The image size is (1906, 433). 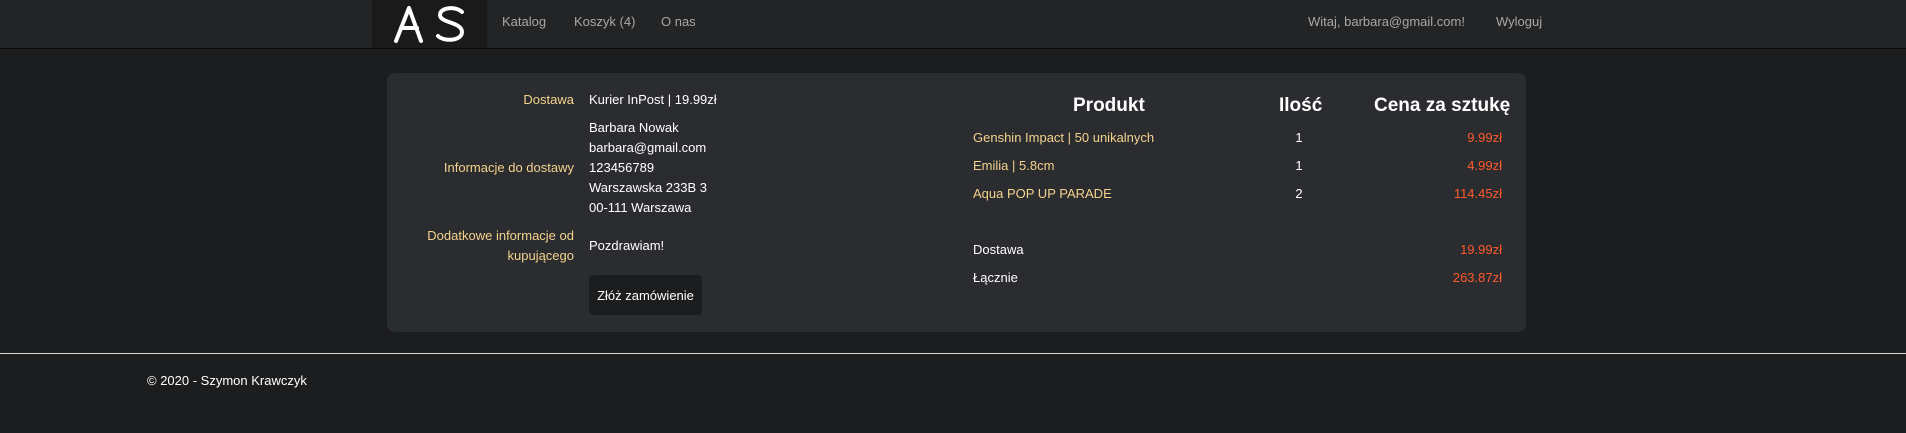 I want to click on product-price: 114.45zł, so click(x=1477, y=193).